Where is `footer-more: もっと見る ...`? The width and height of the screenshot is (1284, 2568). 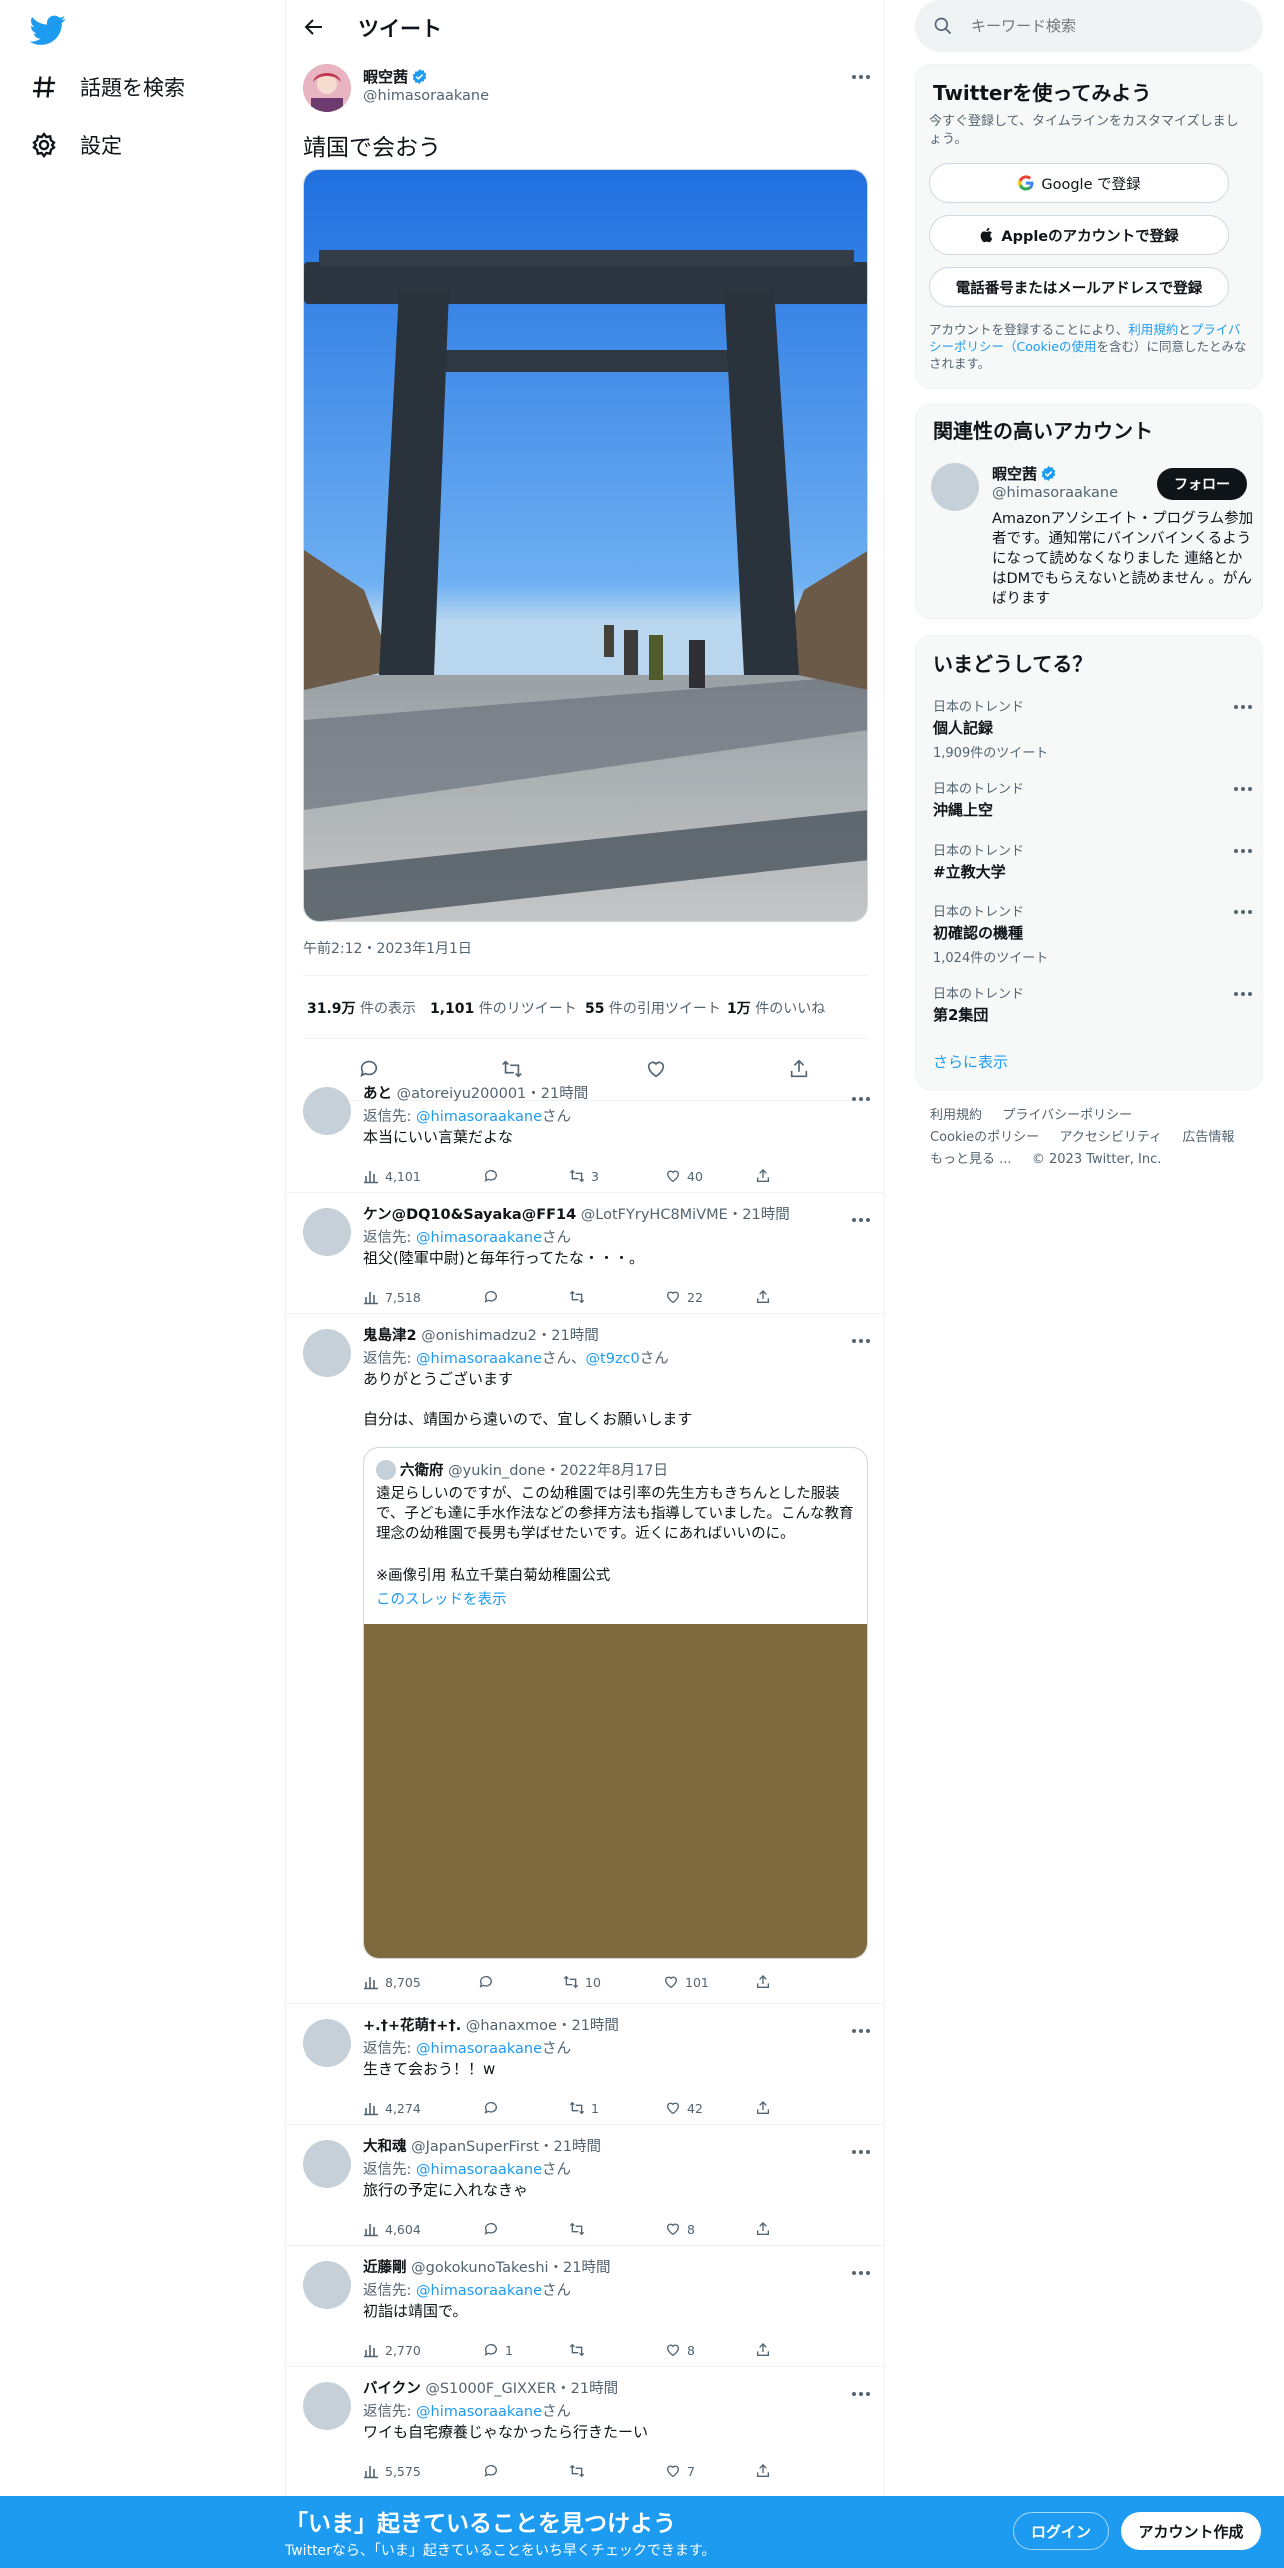 footer-more: もっと見る ... is located at coordinates (971, 1159).